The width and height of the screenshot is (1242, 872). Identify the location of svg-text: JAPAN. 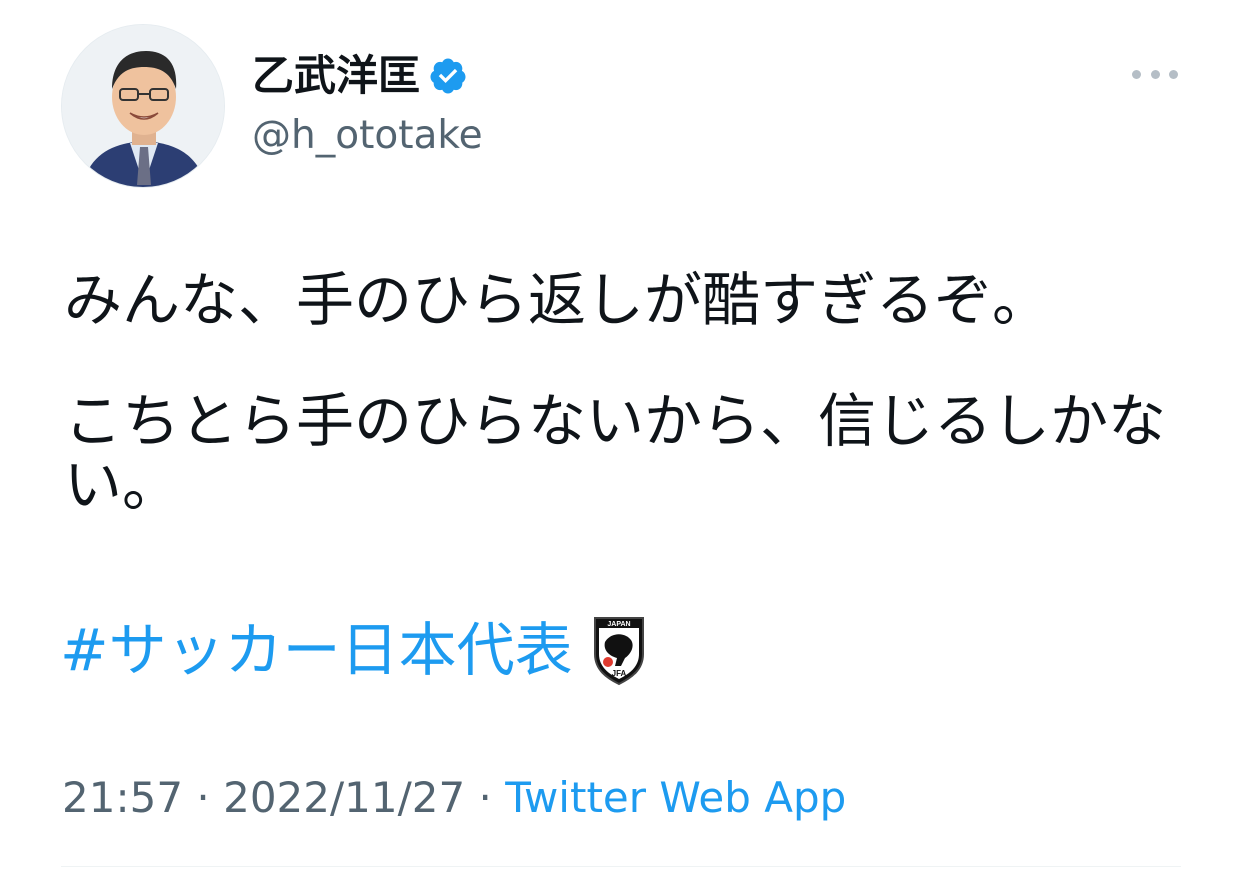
(618, 624).